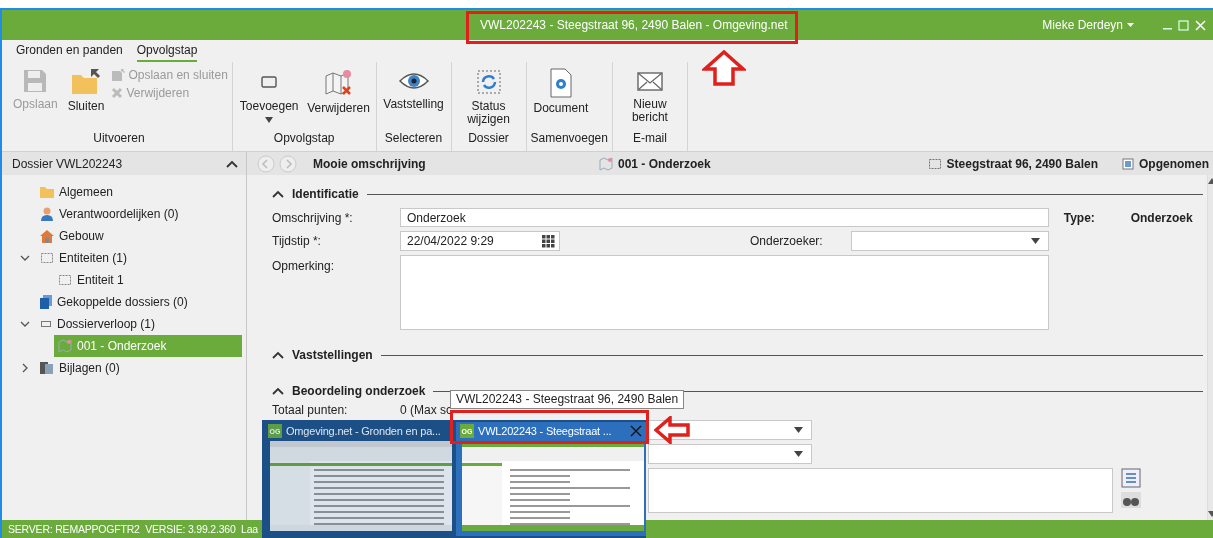  I want to click on left-arrow-icon, so click(672, 430).